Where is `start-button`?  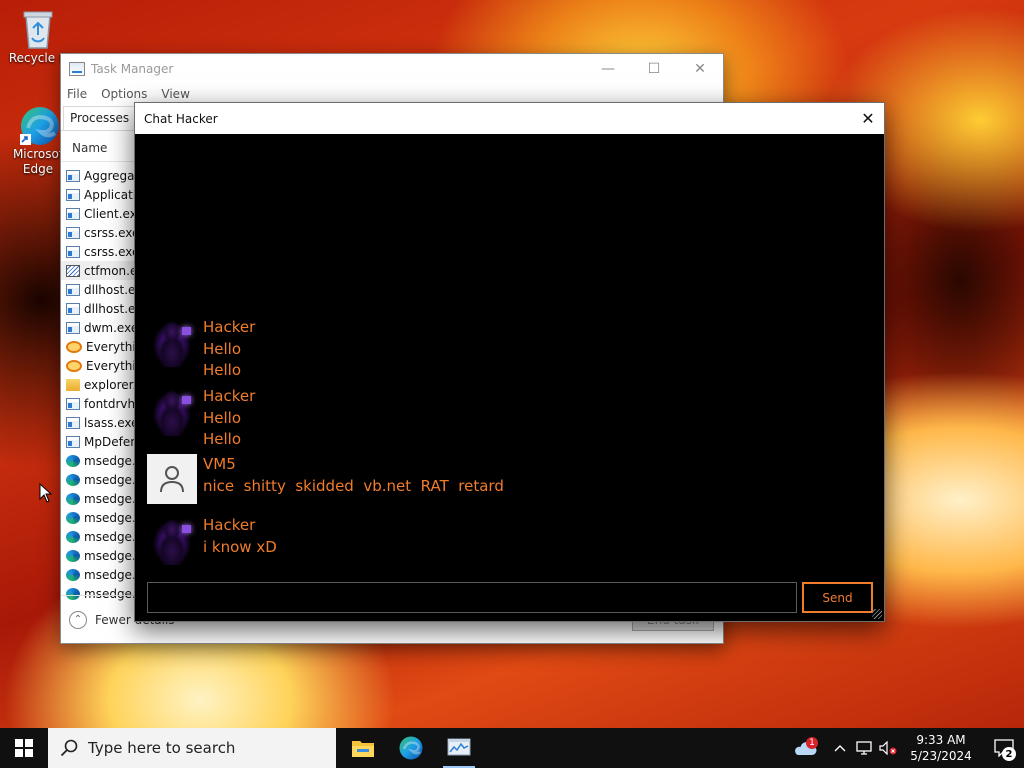
start-button is located at coordinates (24, 748).